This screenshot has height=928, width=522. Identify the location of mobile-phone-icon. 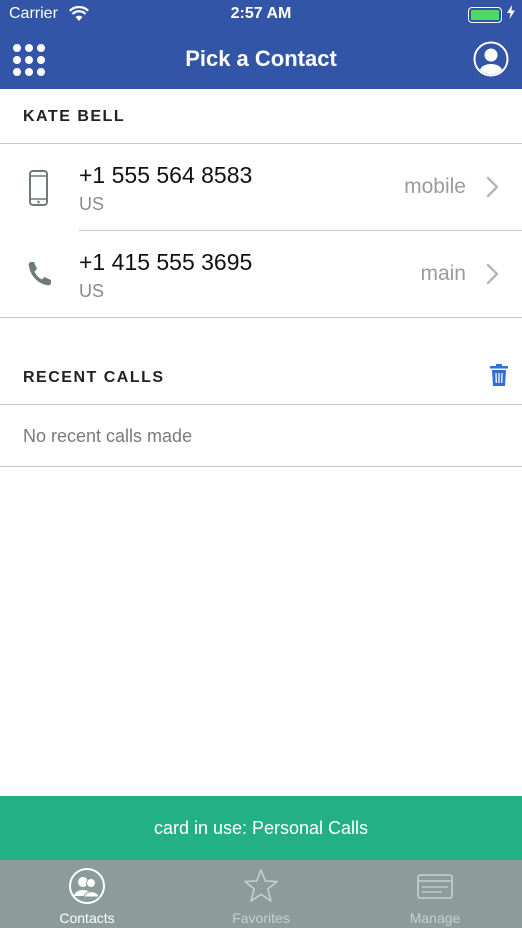
(38, 188).